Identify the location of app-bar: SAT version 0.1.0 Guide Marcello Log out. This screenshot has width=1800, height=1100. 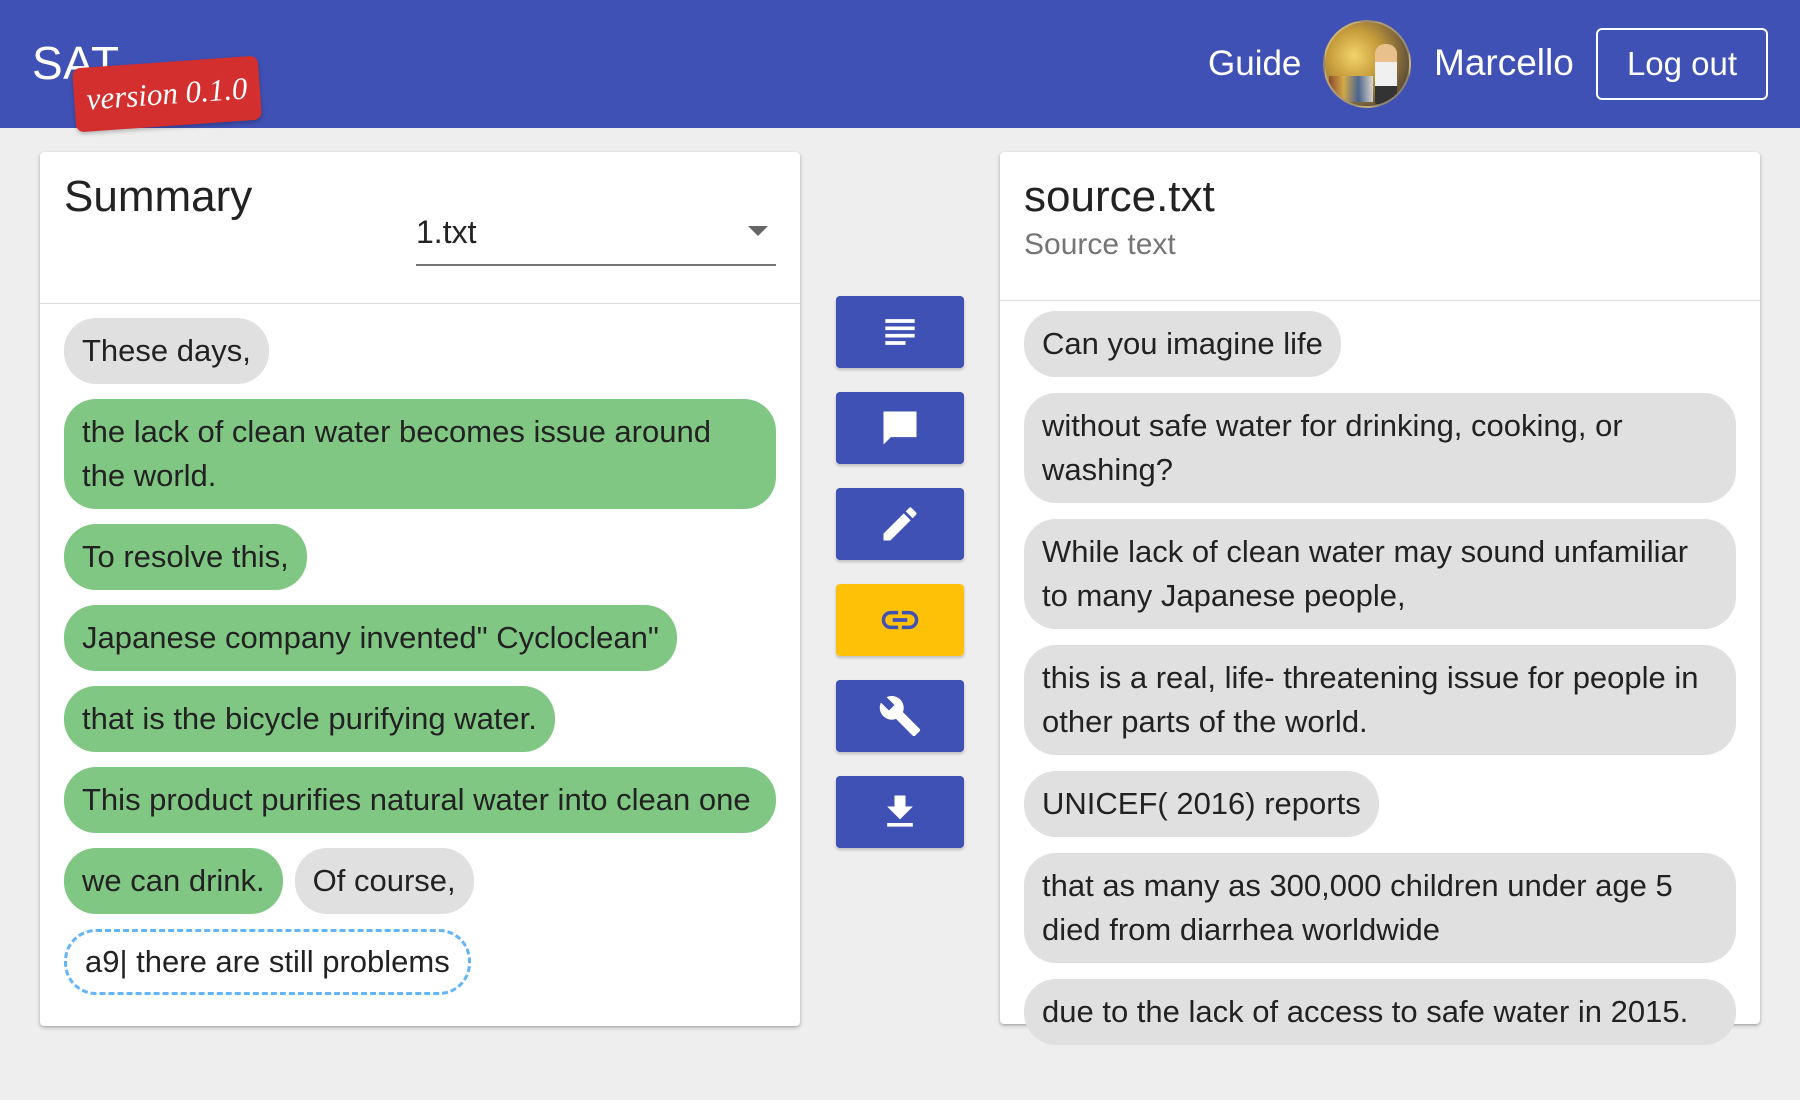
(900, 66).